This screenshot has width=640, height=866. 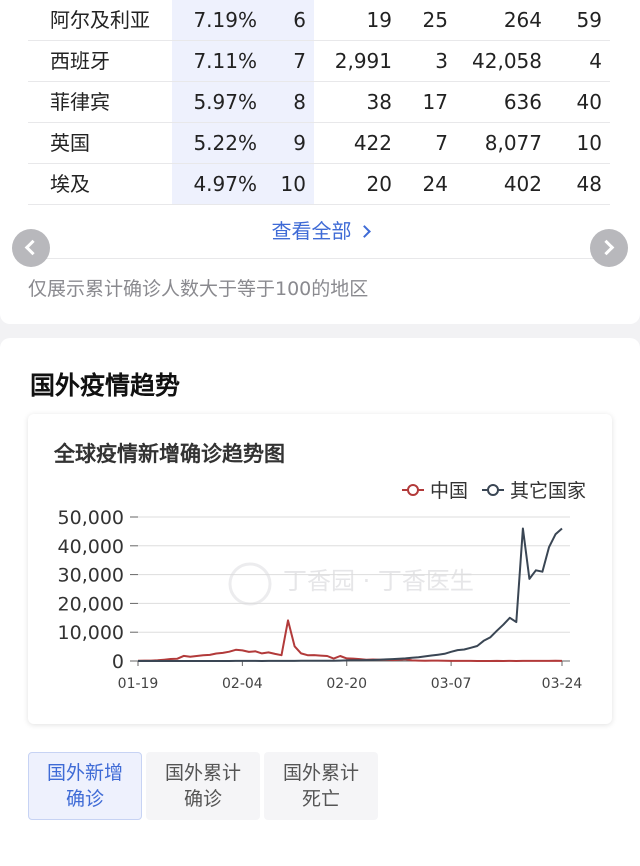 I want to click on tab-1: 国外新增确诊, so click(x=85, y=786).